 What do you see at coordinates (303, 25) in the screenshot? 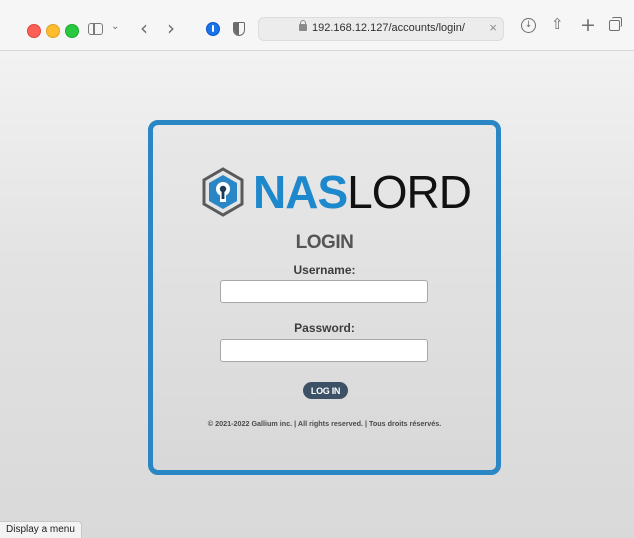
I see `lock-icon` at bounding box center [303, 25].